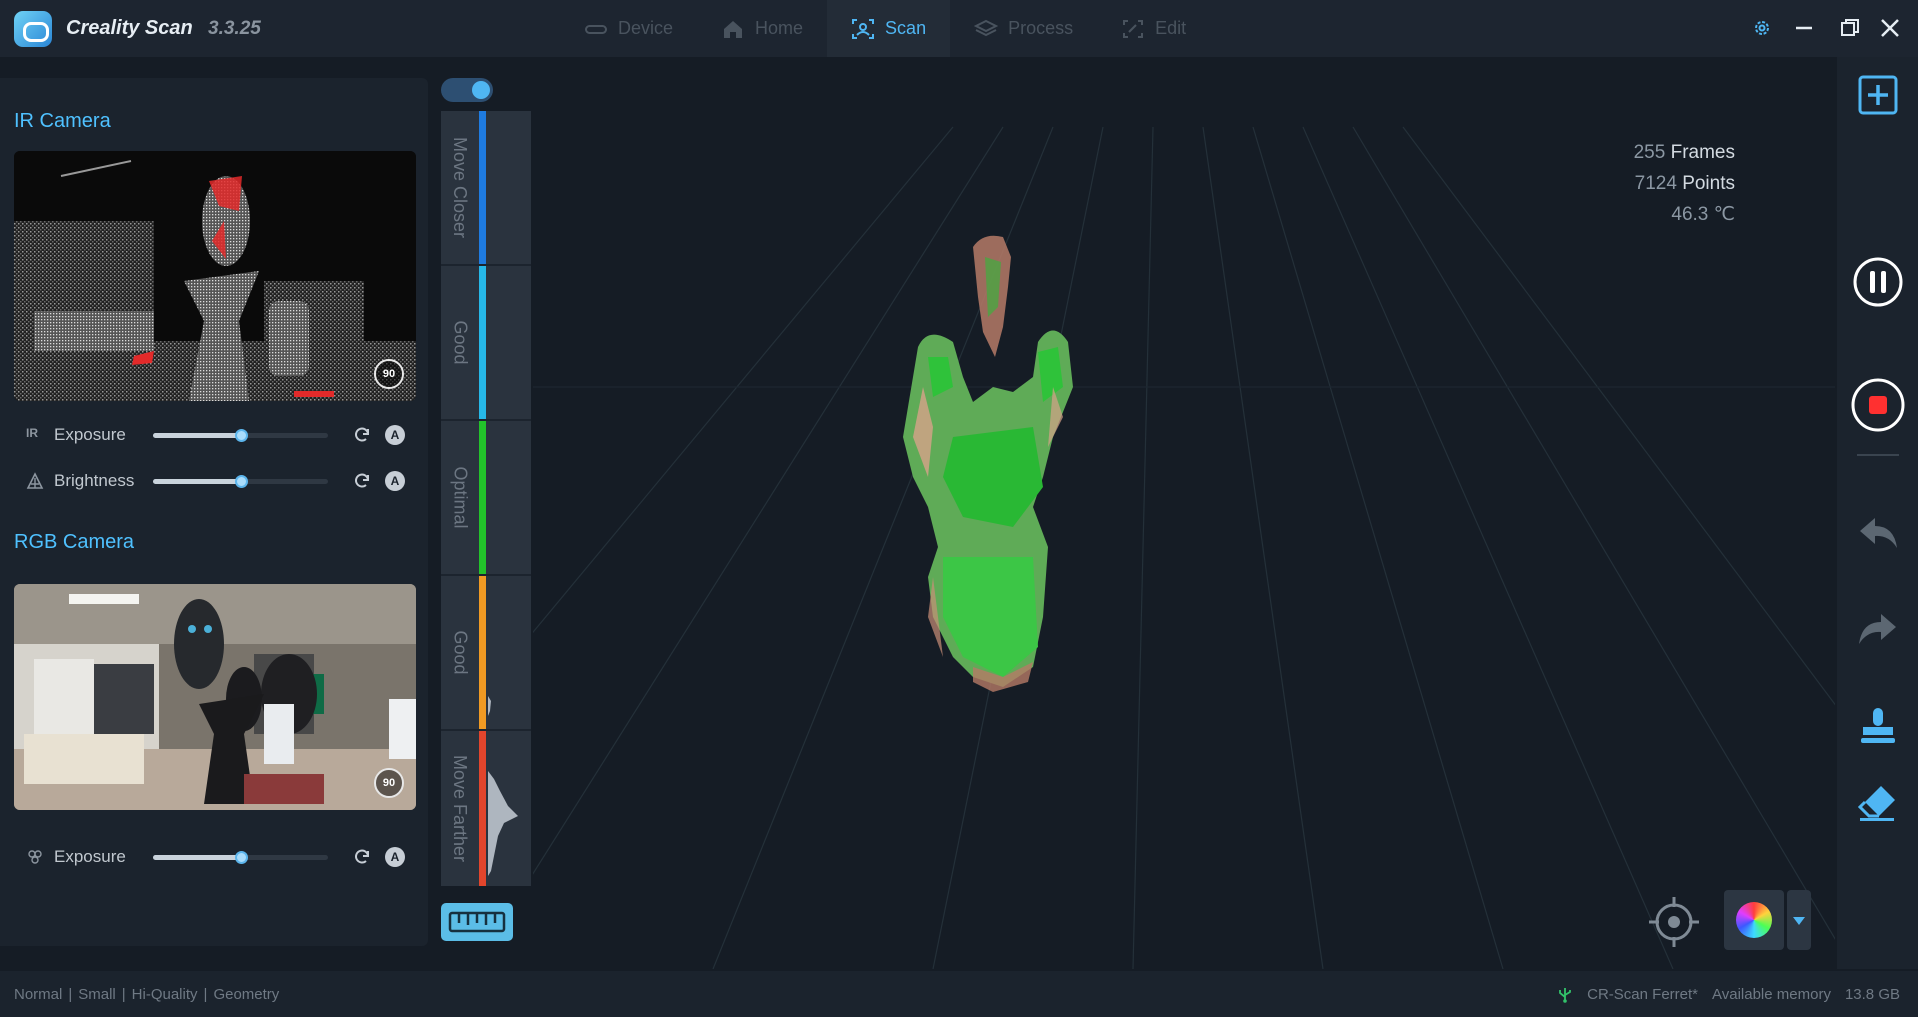 This screenshot has height=1017, width=1918. Describe the element at coordinates (1655, 183) in the screenshot. I see `points-value: 7124` at that location.